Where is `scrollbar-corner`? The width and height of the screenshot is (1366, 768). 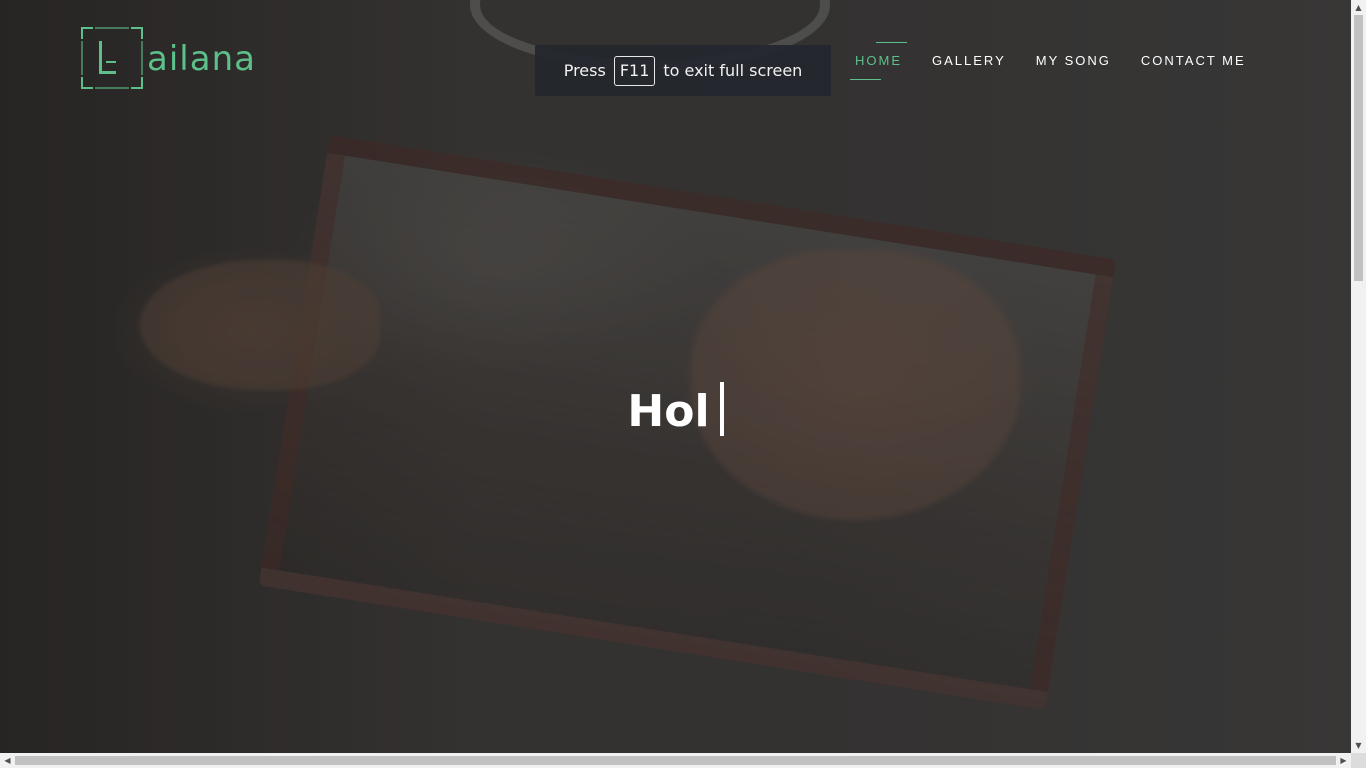
scrollbar-corner is located at coordinates (1358, 760).